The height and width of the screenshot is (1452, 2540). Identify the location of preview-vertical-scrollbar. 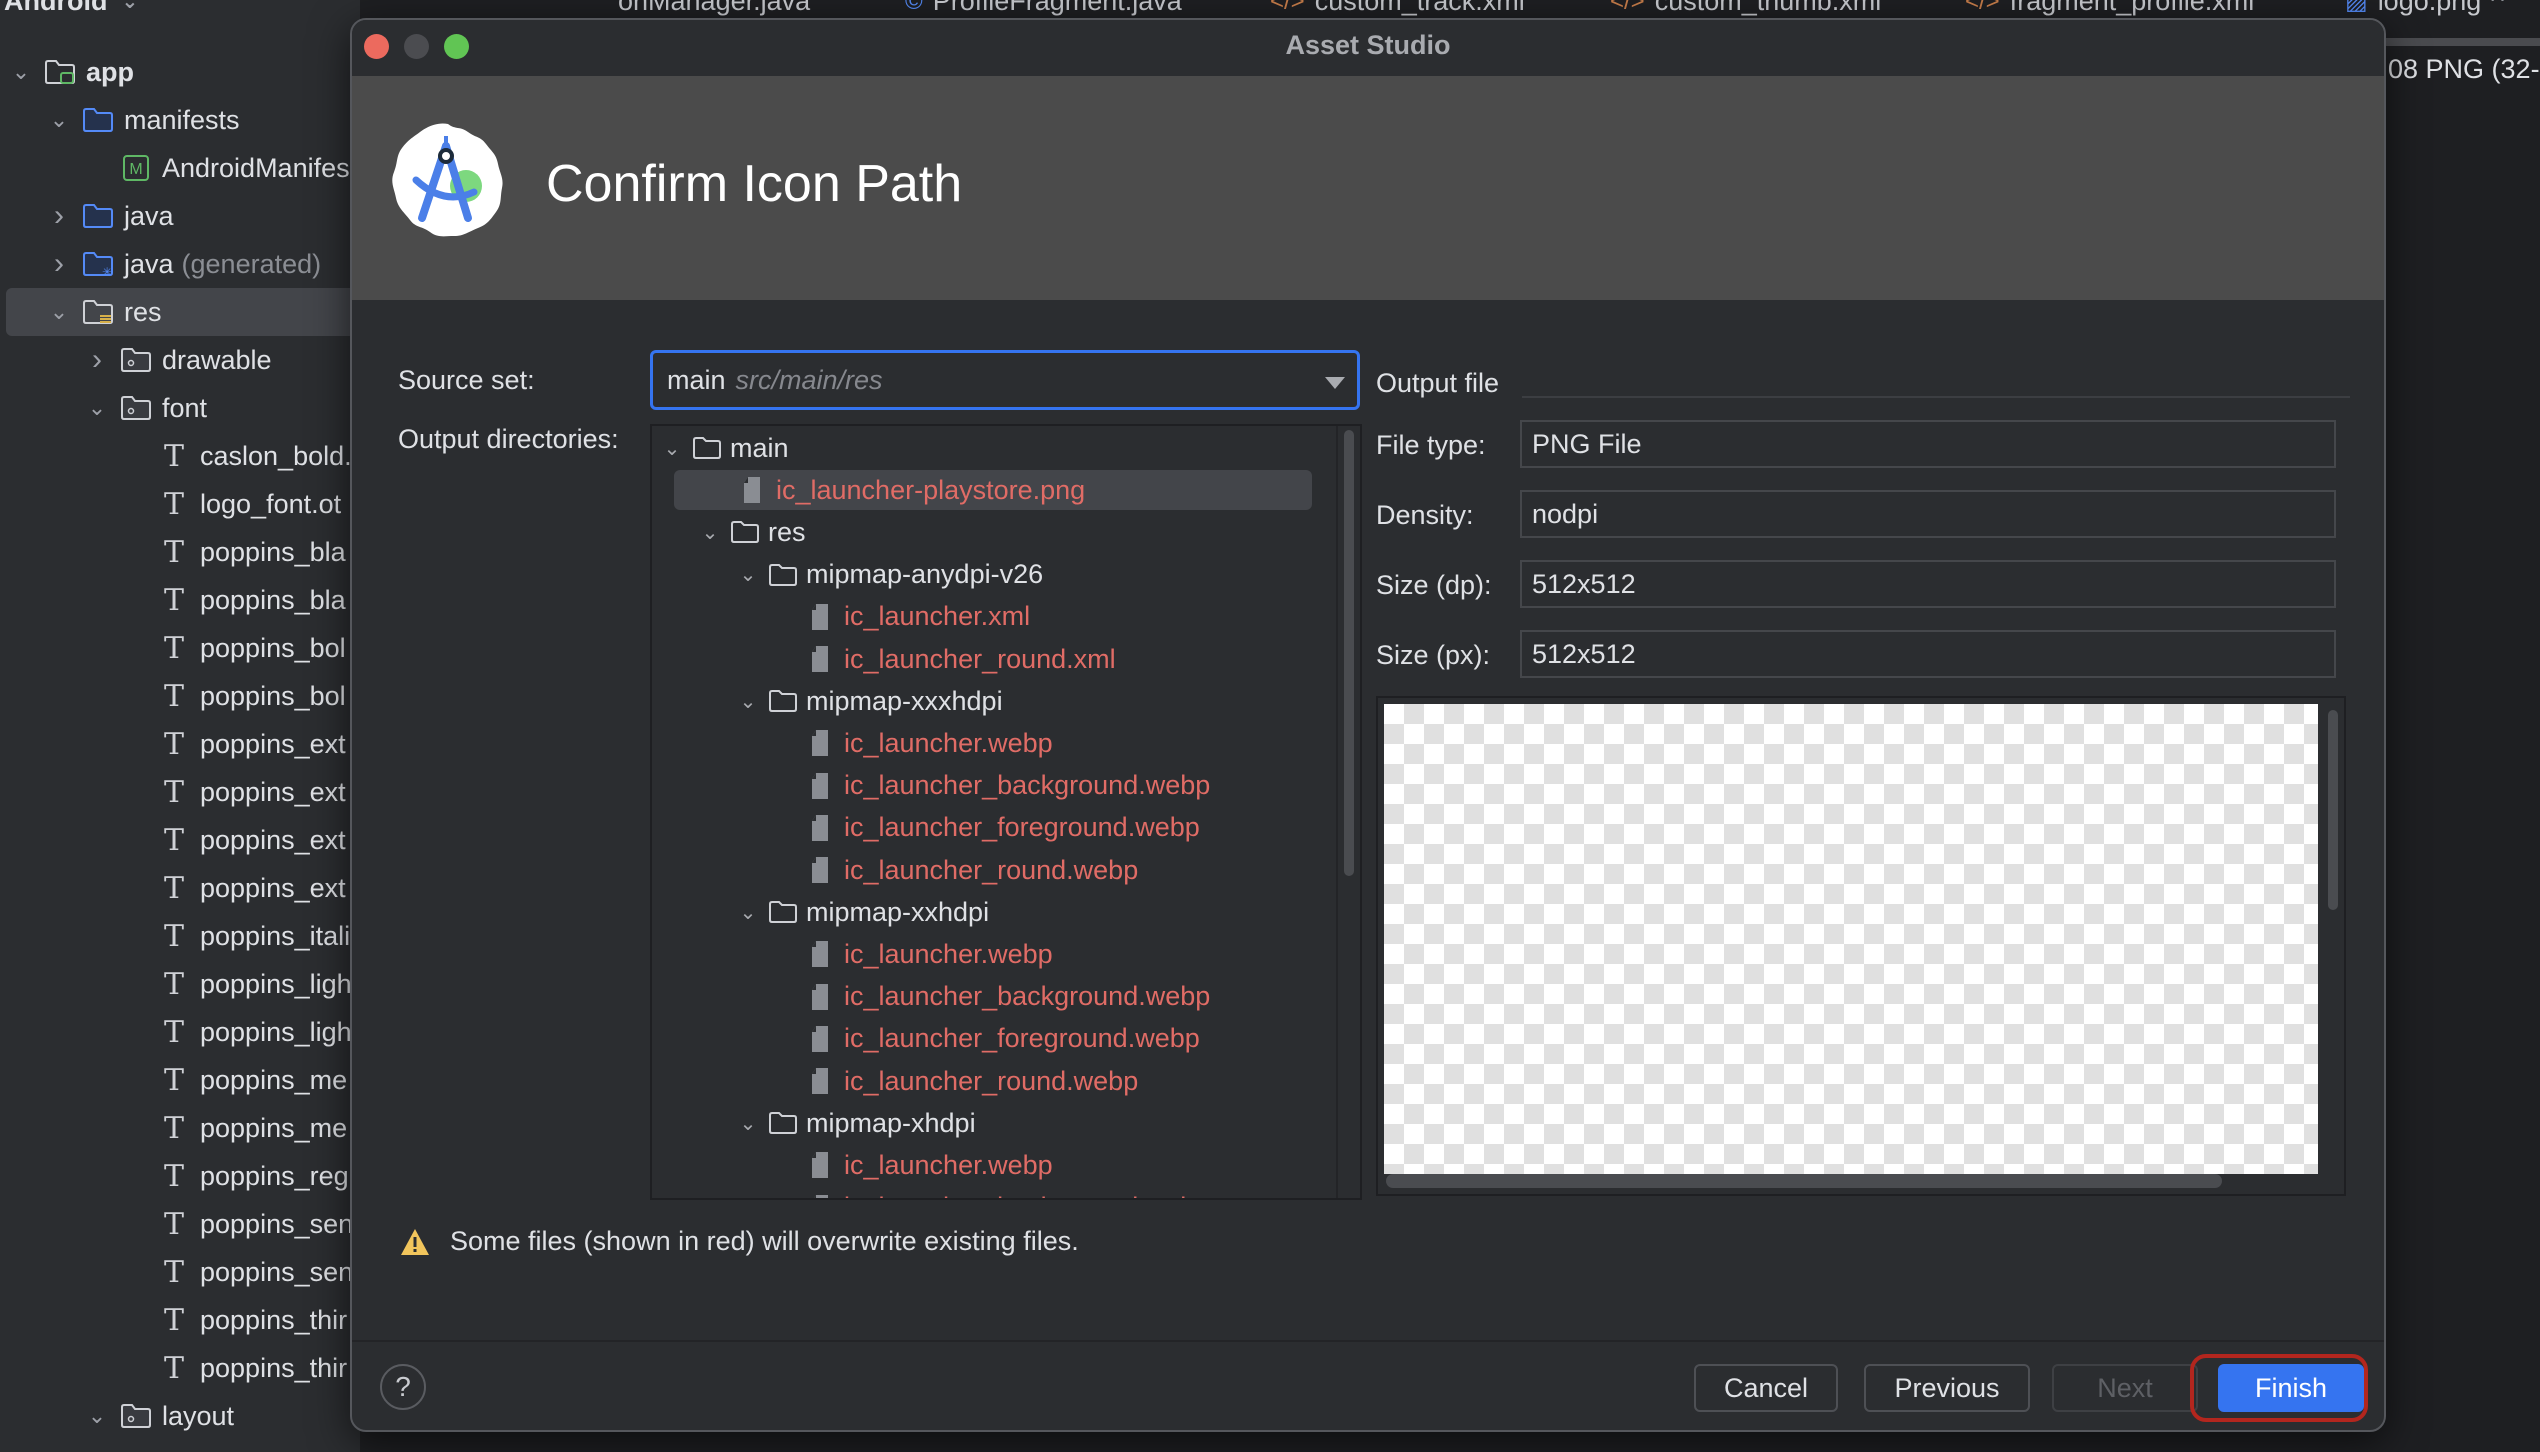
(2333, 810).